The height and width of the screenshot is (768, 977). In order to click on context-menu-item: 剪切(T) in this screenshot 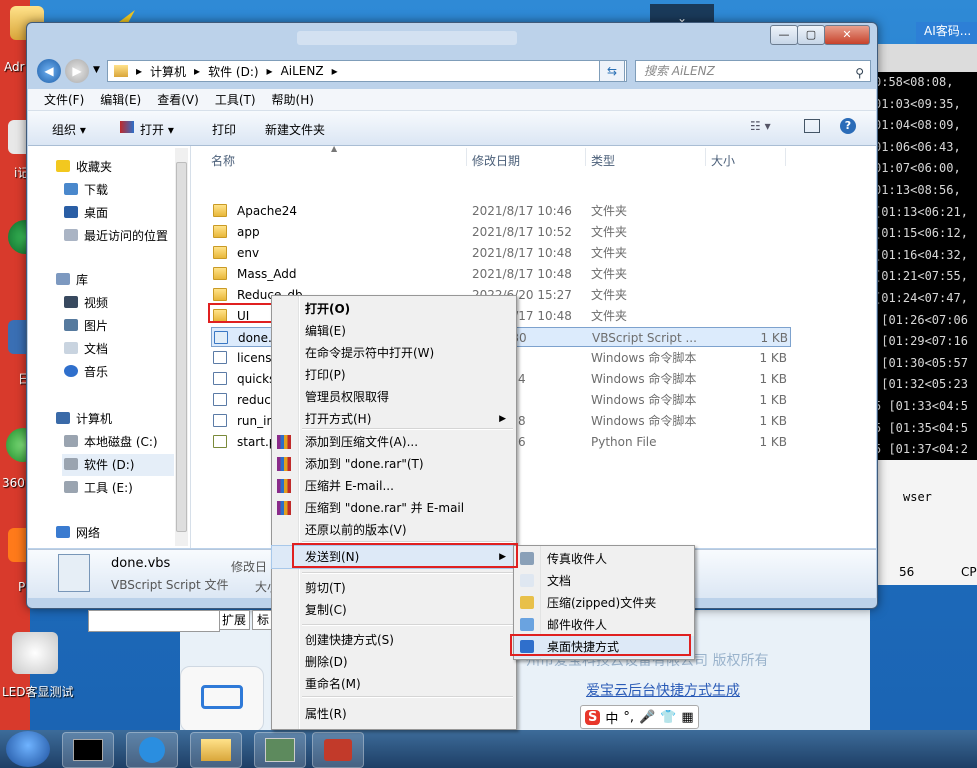, I will do `click(394, 588)`.